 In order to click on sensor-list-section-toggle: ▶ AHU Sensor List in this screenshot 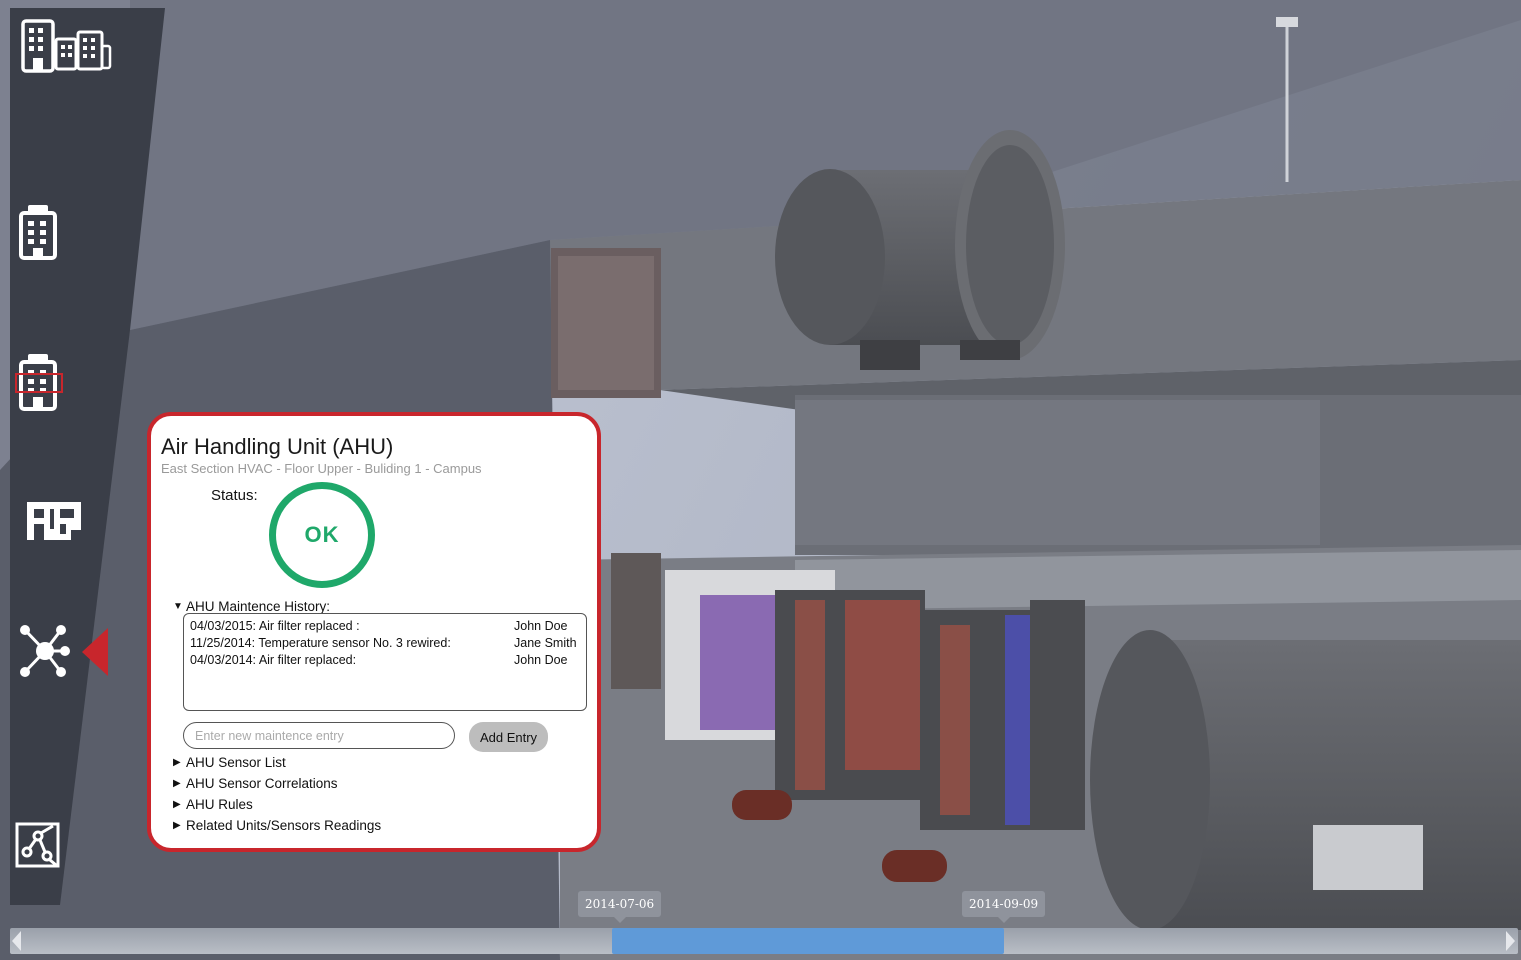, I will do `click(229, 762)`.